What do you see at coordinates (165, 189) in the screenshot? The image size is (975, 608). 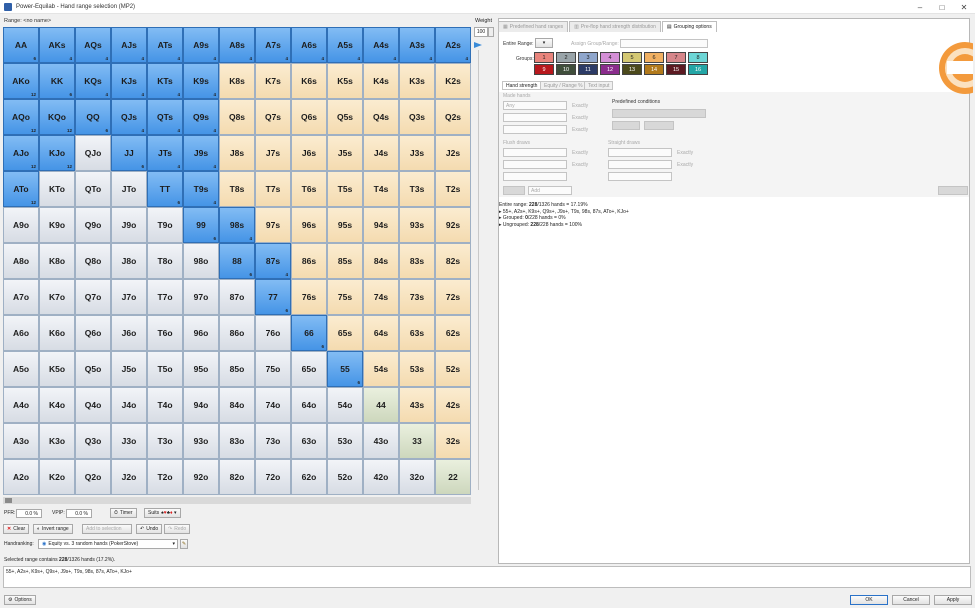 I see `hand-cell-tt: TT 6` at bounding box center [165, 189].